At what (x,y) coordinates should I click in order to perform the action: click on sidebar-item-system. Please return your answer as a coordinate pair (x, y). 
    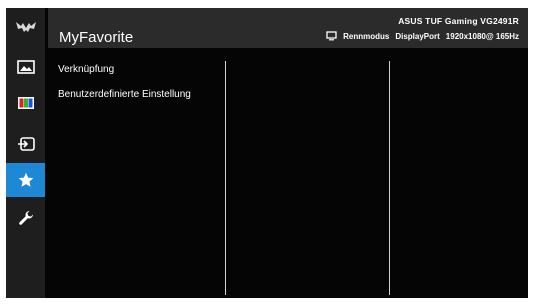
    Looking at the image, I should click on (25, 218).